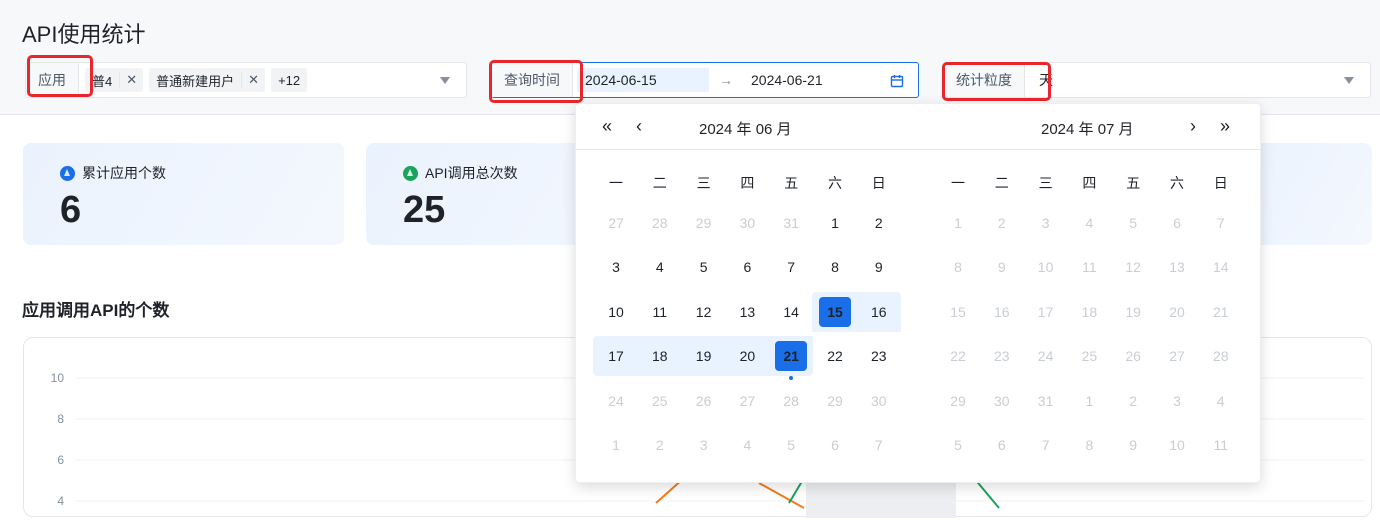 The height and width of the screenshot is (523, 1380). Describe the element at coordinates (1133, 183) in the screenshot. I see `weekday-label: 五` at that location.